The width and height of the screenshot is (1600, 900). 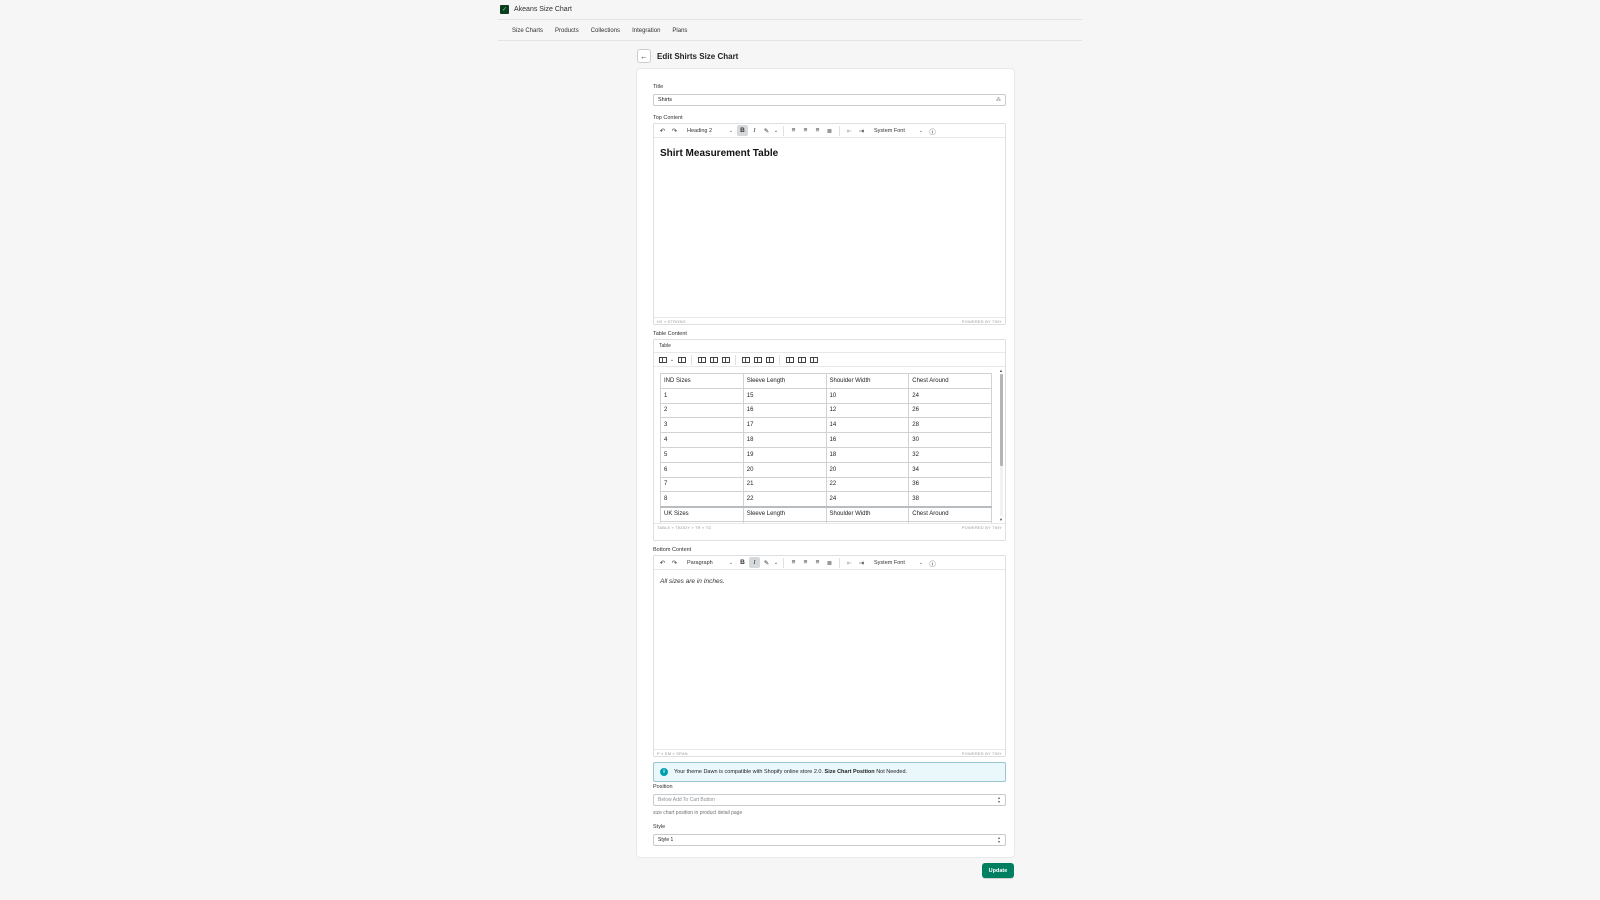 What do you see at coordinates (702, 440) in the screenshot?
I see `table-cell: 4` at bounding box center [702, 440].